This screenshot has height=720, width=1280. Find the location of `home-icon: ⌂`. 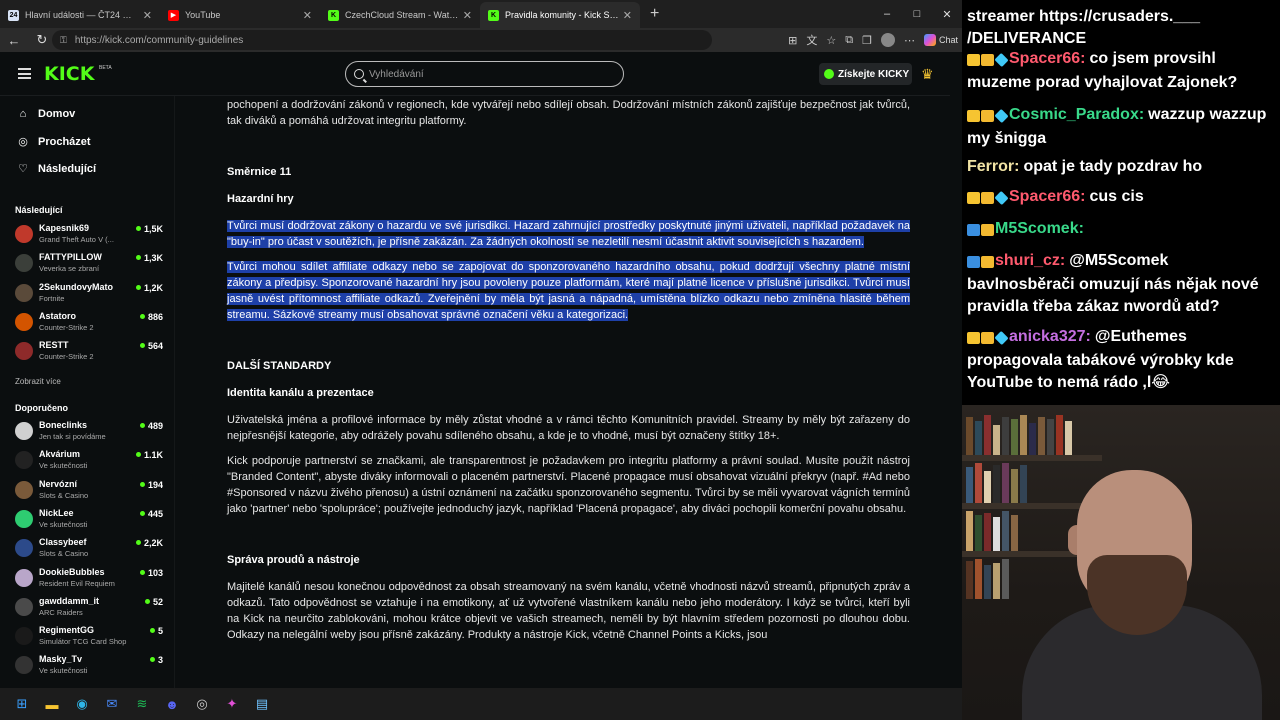

home-icon: ⌂ is located at coordinates (23, 114).